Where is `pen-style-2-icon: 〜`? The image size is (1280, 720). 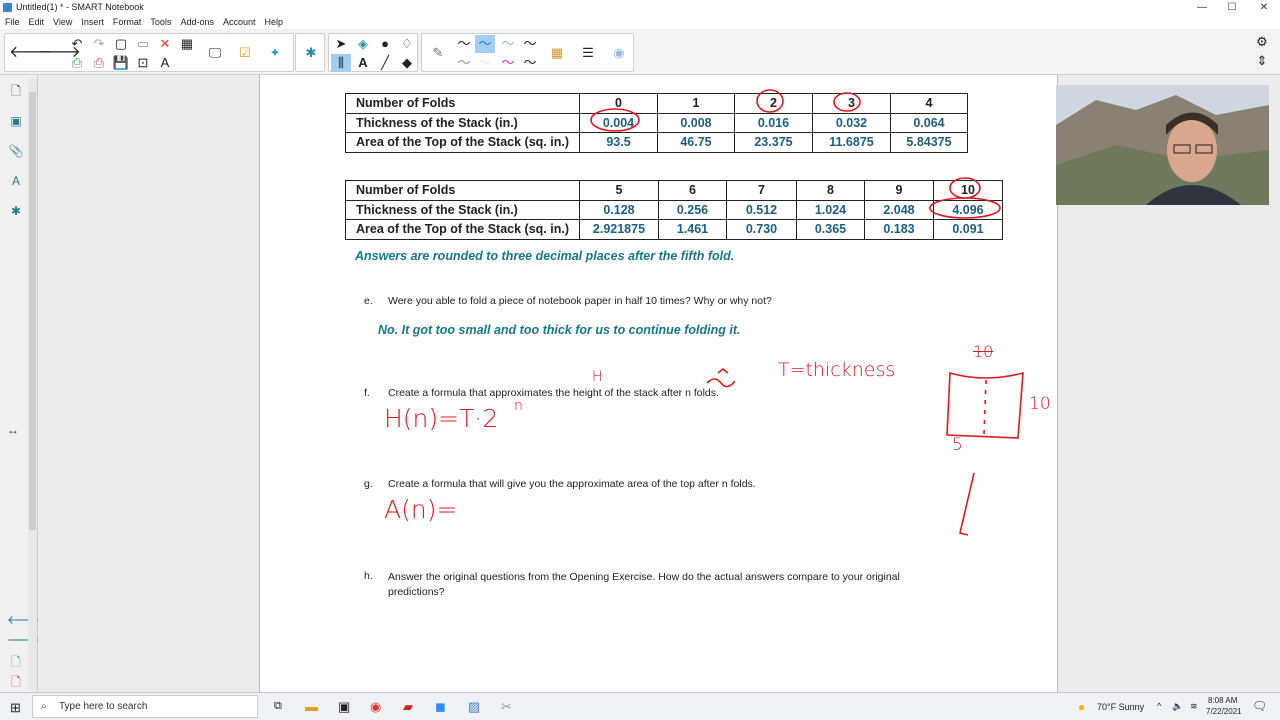
pen-style-2-icon: 〜 is located at coordinates (485, 44).